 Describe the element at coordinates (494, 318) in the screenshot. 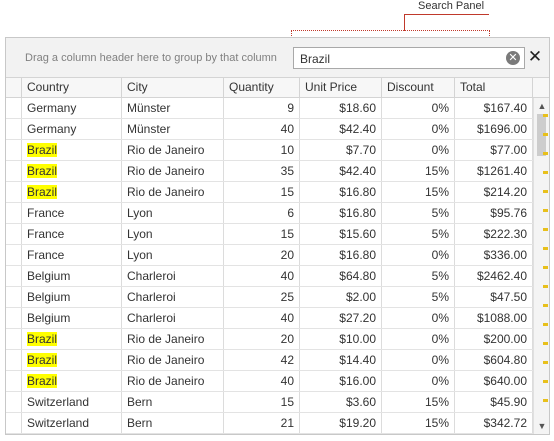

I see `cell-total: $1088.00` at that location.